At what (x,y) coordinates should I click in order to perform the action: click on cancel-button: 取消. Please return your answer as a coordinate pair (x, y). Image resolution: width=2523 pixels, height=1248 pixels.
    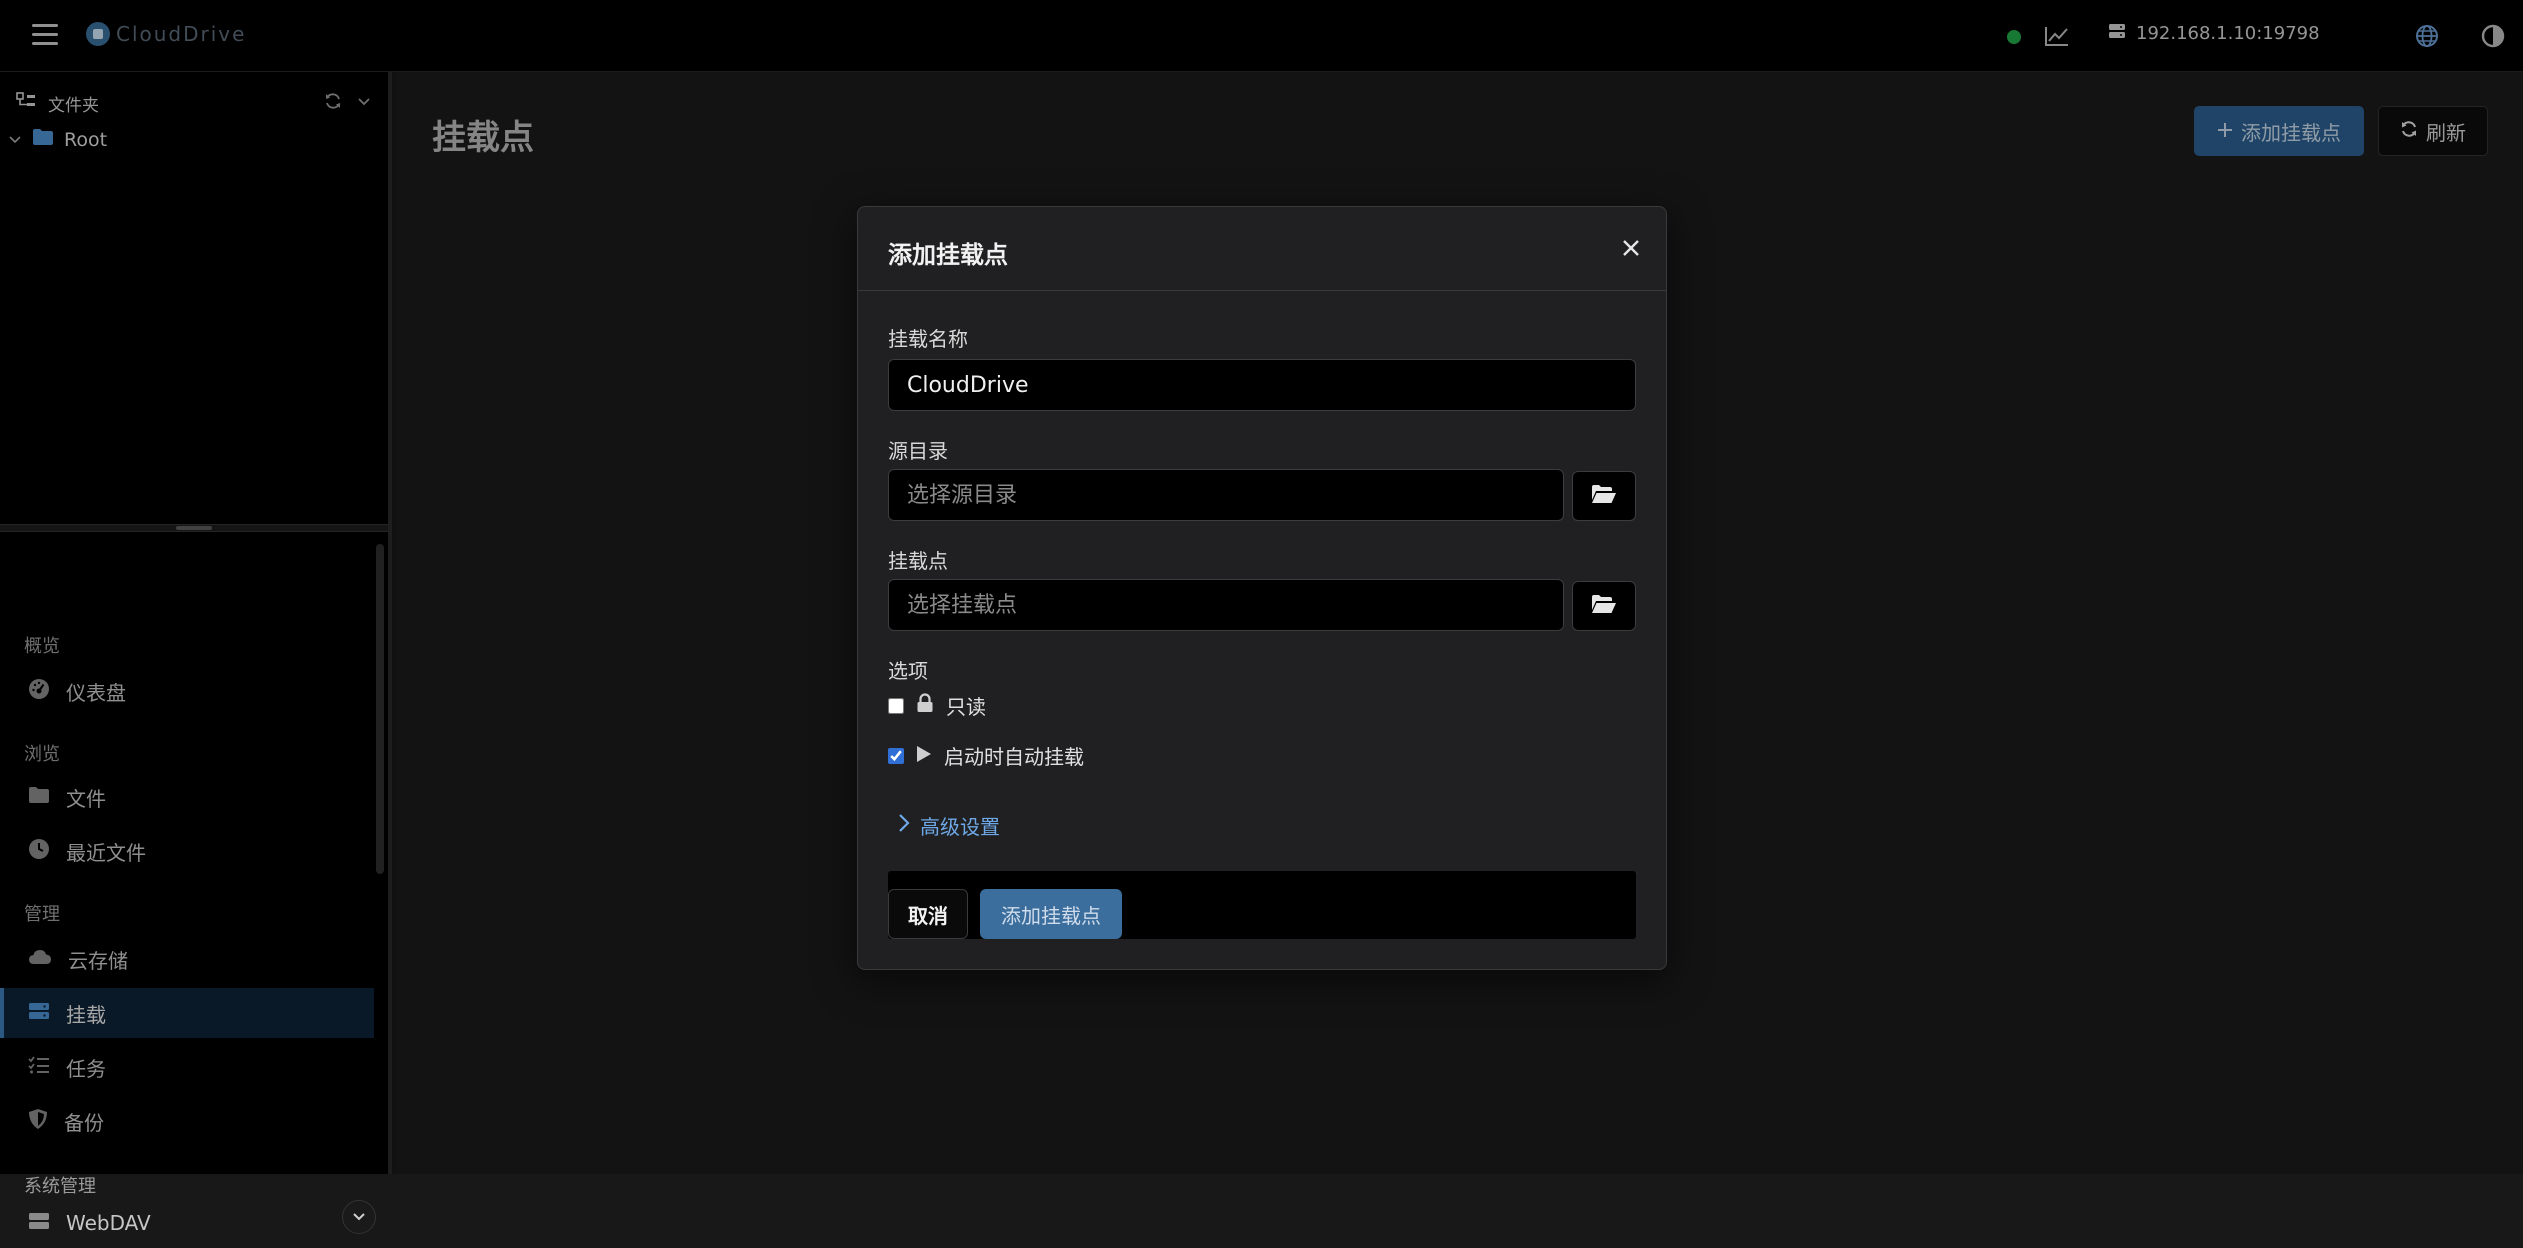
    Looking at the image, I should click on (928, 914).